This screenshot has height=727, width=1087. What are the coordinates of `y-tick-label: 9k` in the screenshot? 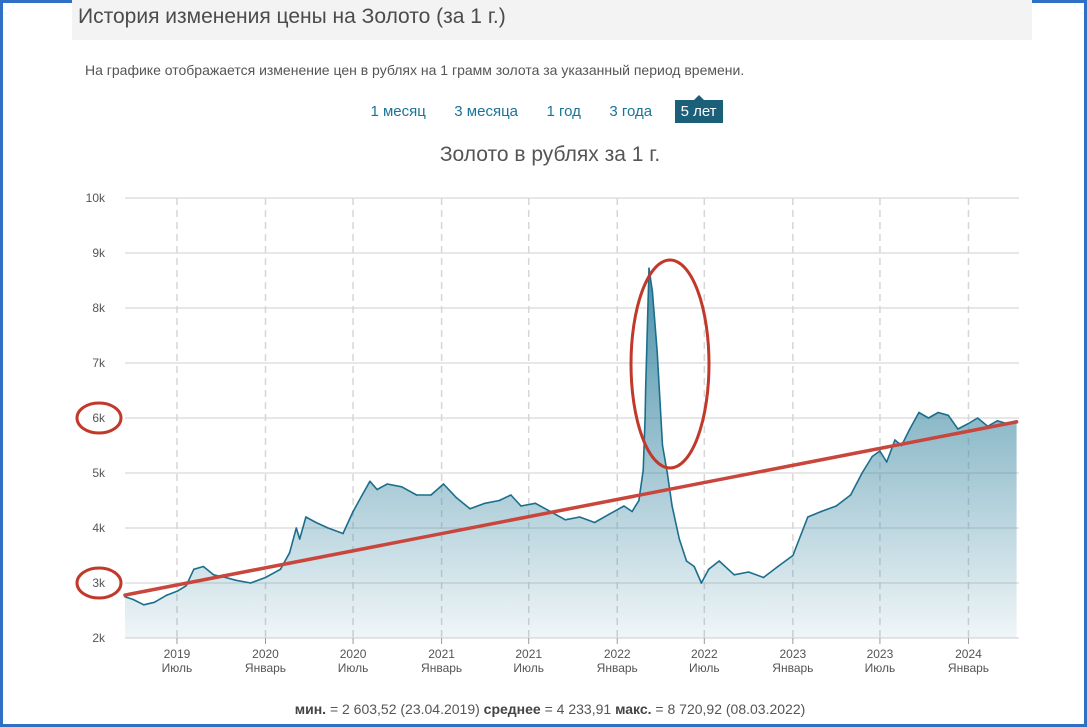 It's located at (99, 253).